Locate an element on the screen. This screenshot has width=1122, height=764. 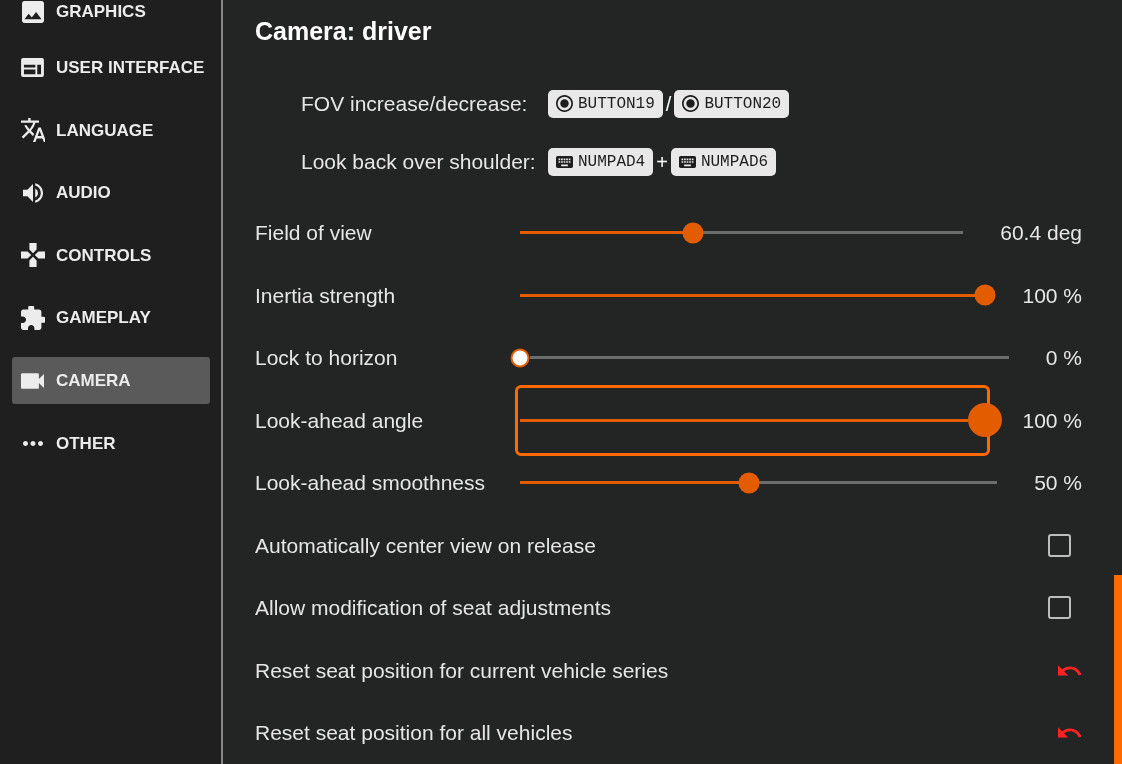
setting-label: Field of view is located at coordinates (313, 233).